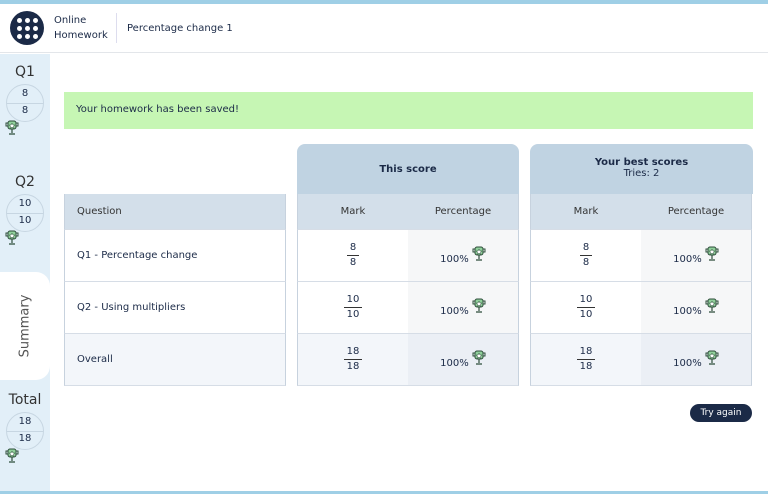 This screenshot has height=494, width=768. What do you see at coordinates (353, 255) in the screenshot?
I see `mark-fraction: 88` at bounding box center [353, 255].